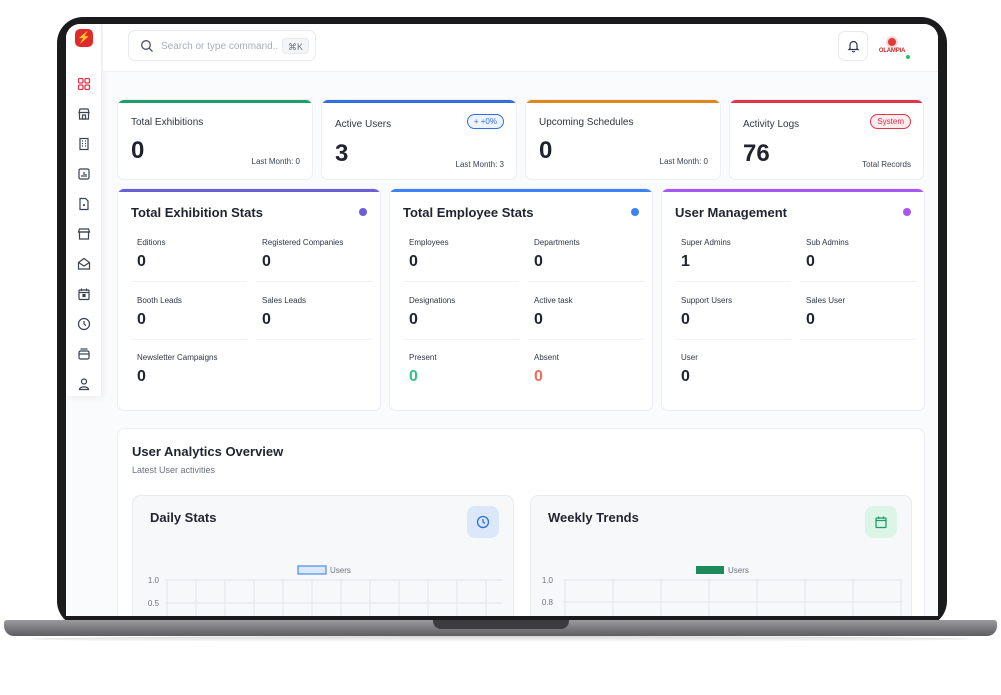 Image resolution: width=1001 pixels, height=695 pixels. I want to click on cell-label: Super Admins, so click(706, 242).